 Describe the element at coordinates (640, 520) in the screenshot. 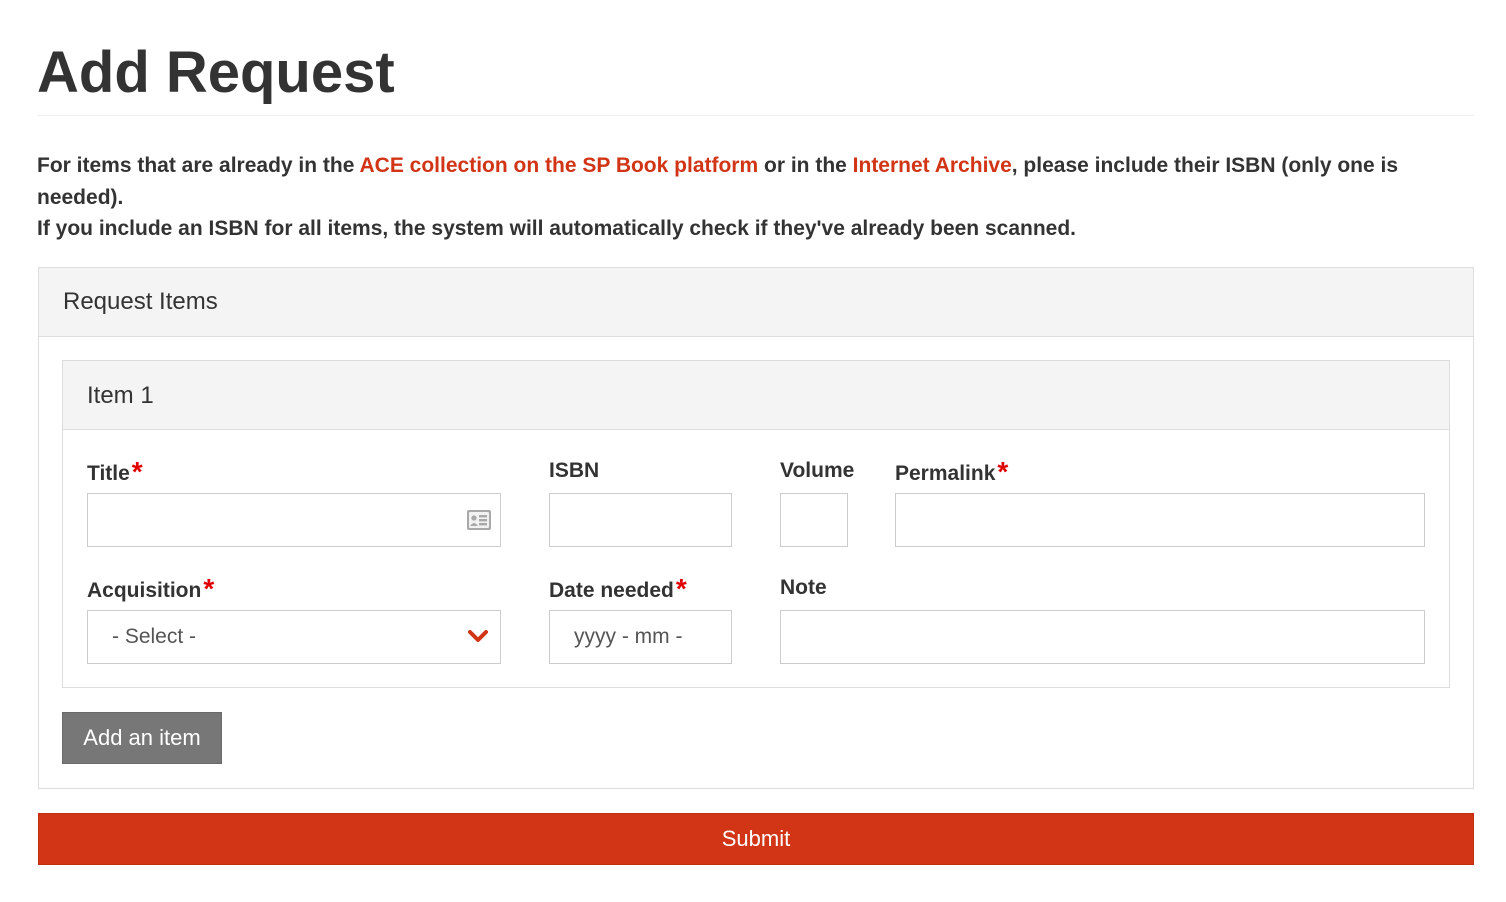

I see `isbn-input` at that location.